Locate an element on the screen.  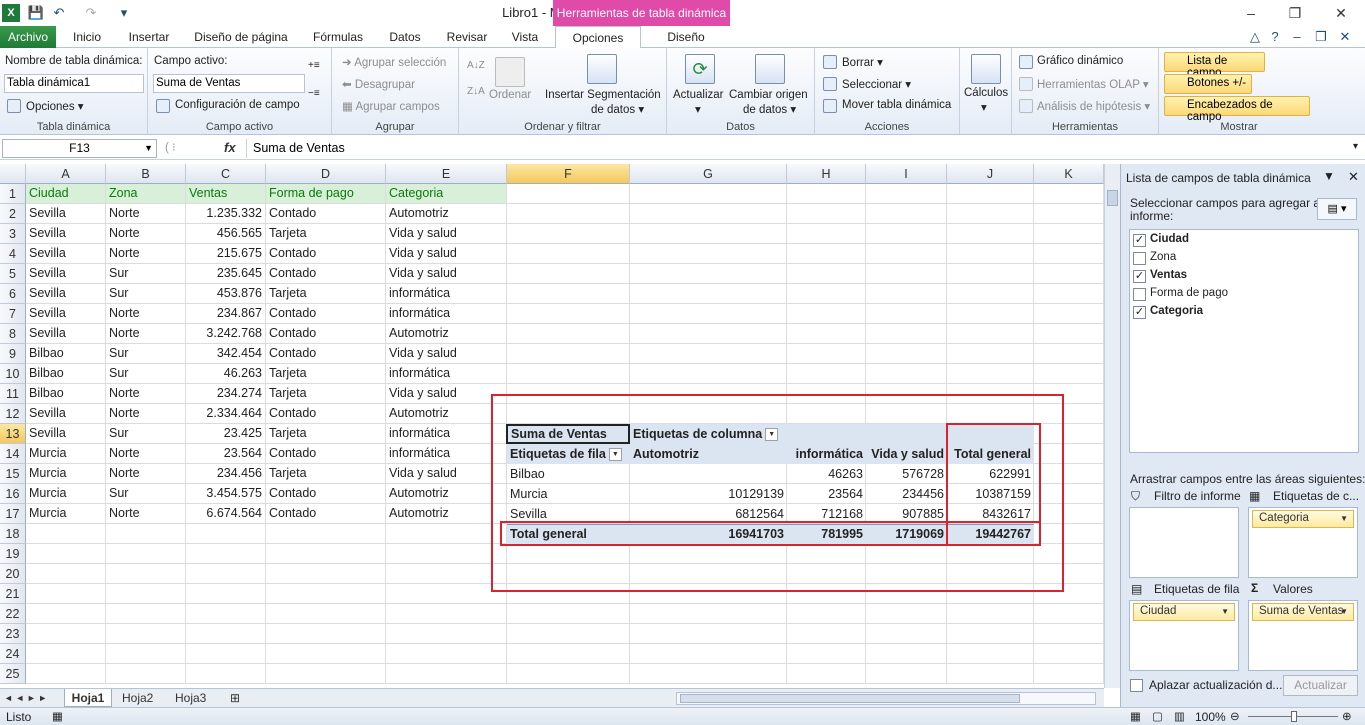
row-header-13: 13 is located at coordinates (13, 434).